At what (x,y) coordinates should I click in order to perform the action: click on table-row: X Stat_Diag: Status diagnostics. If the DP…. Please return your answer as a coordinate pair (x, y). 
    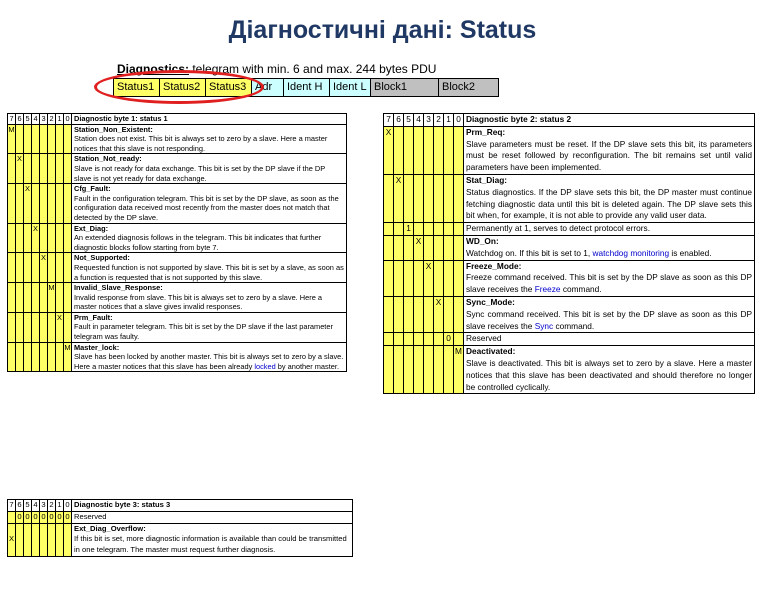
    Looking at the image, I should click on (569, 198).